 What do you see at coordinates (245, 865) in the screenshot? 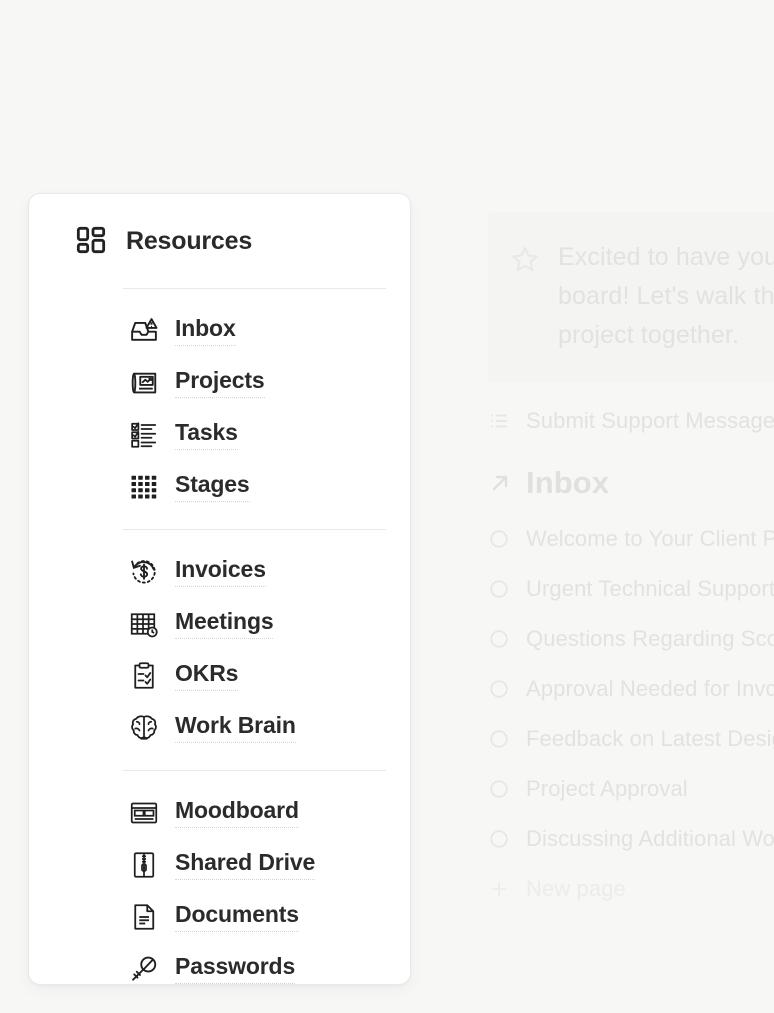
I see `sidebar-item-label: Shared Drive` at bounding box center [245, 865].